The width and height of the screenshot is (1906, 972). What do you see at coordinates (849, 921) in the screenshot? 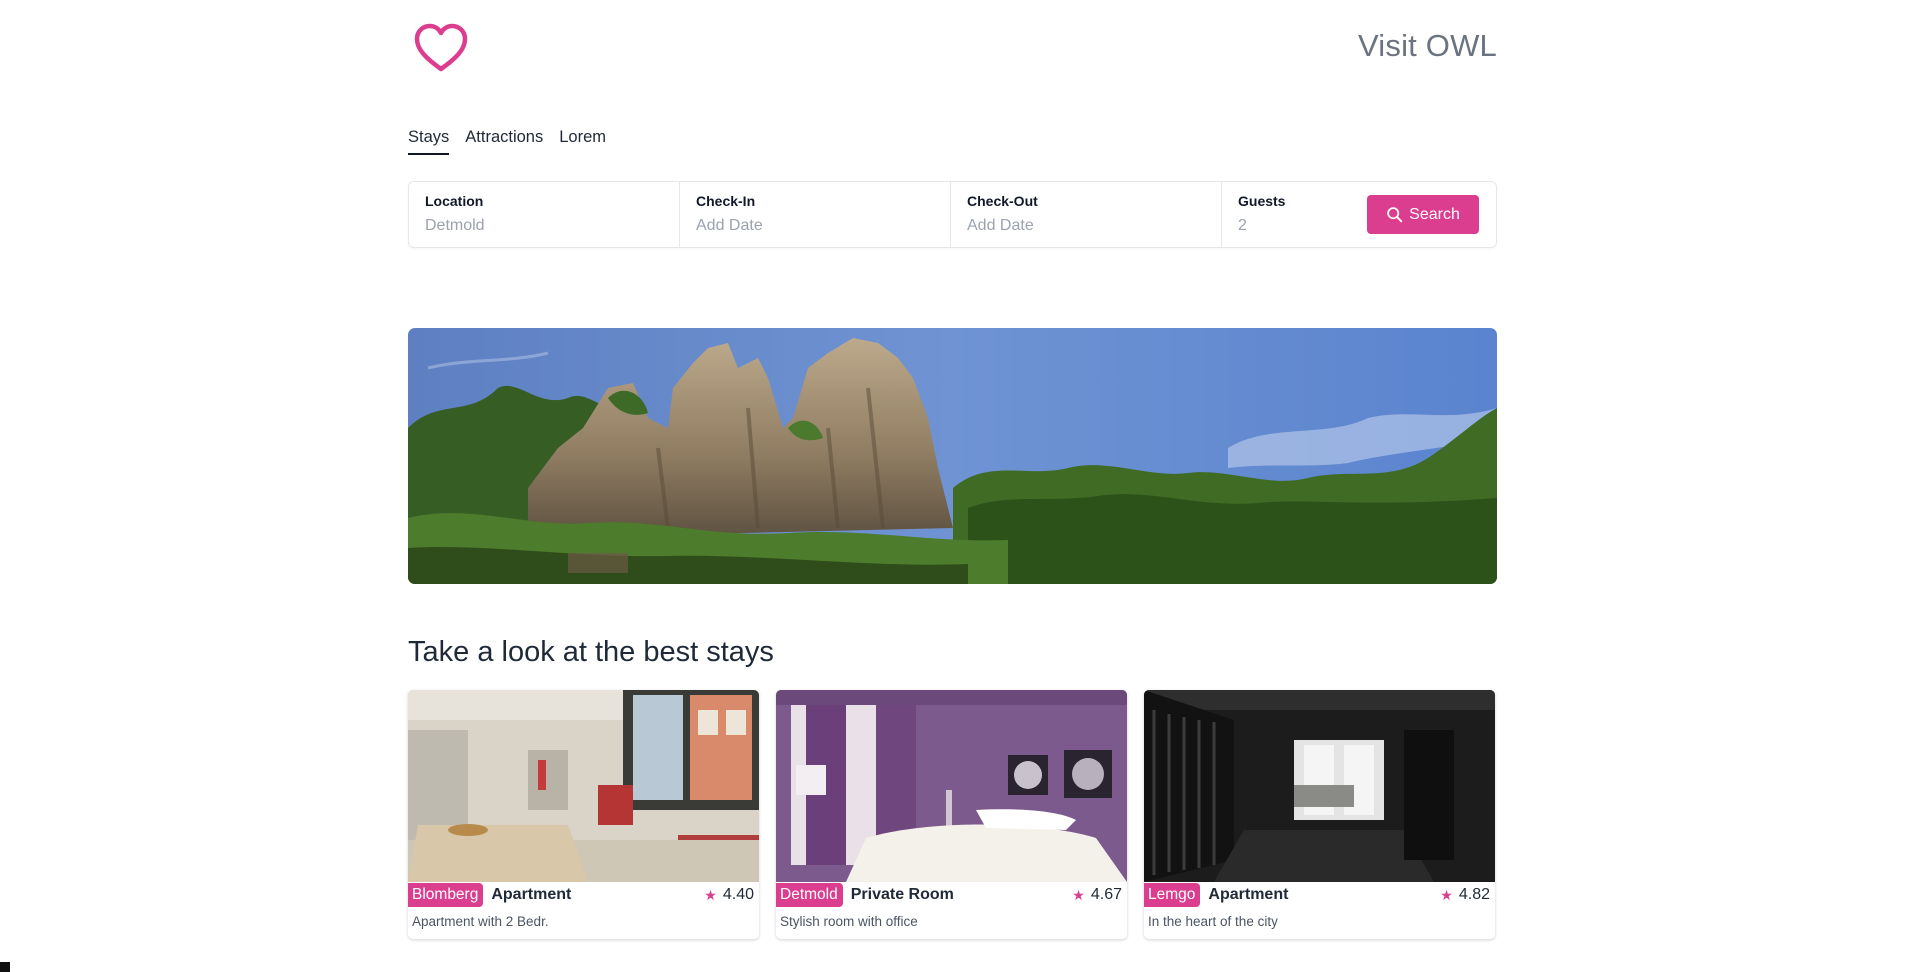
I see `stay-description: Stylish room with office` at bounding box center [849, 921].